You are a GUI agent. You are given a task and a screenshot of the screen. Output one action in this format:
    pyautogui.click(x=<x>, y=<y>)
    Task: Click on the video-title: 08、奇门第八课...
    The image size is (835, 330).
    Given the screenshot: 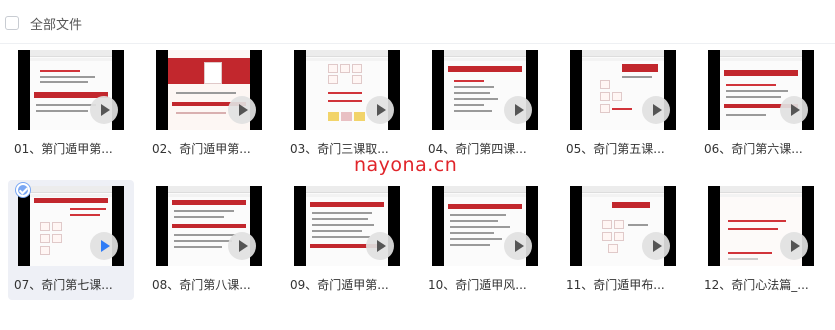 What is the action you would take?
    pyautogui.click(x=210, y=284)
    